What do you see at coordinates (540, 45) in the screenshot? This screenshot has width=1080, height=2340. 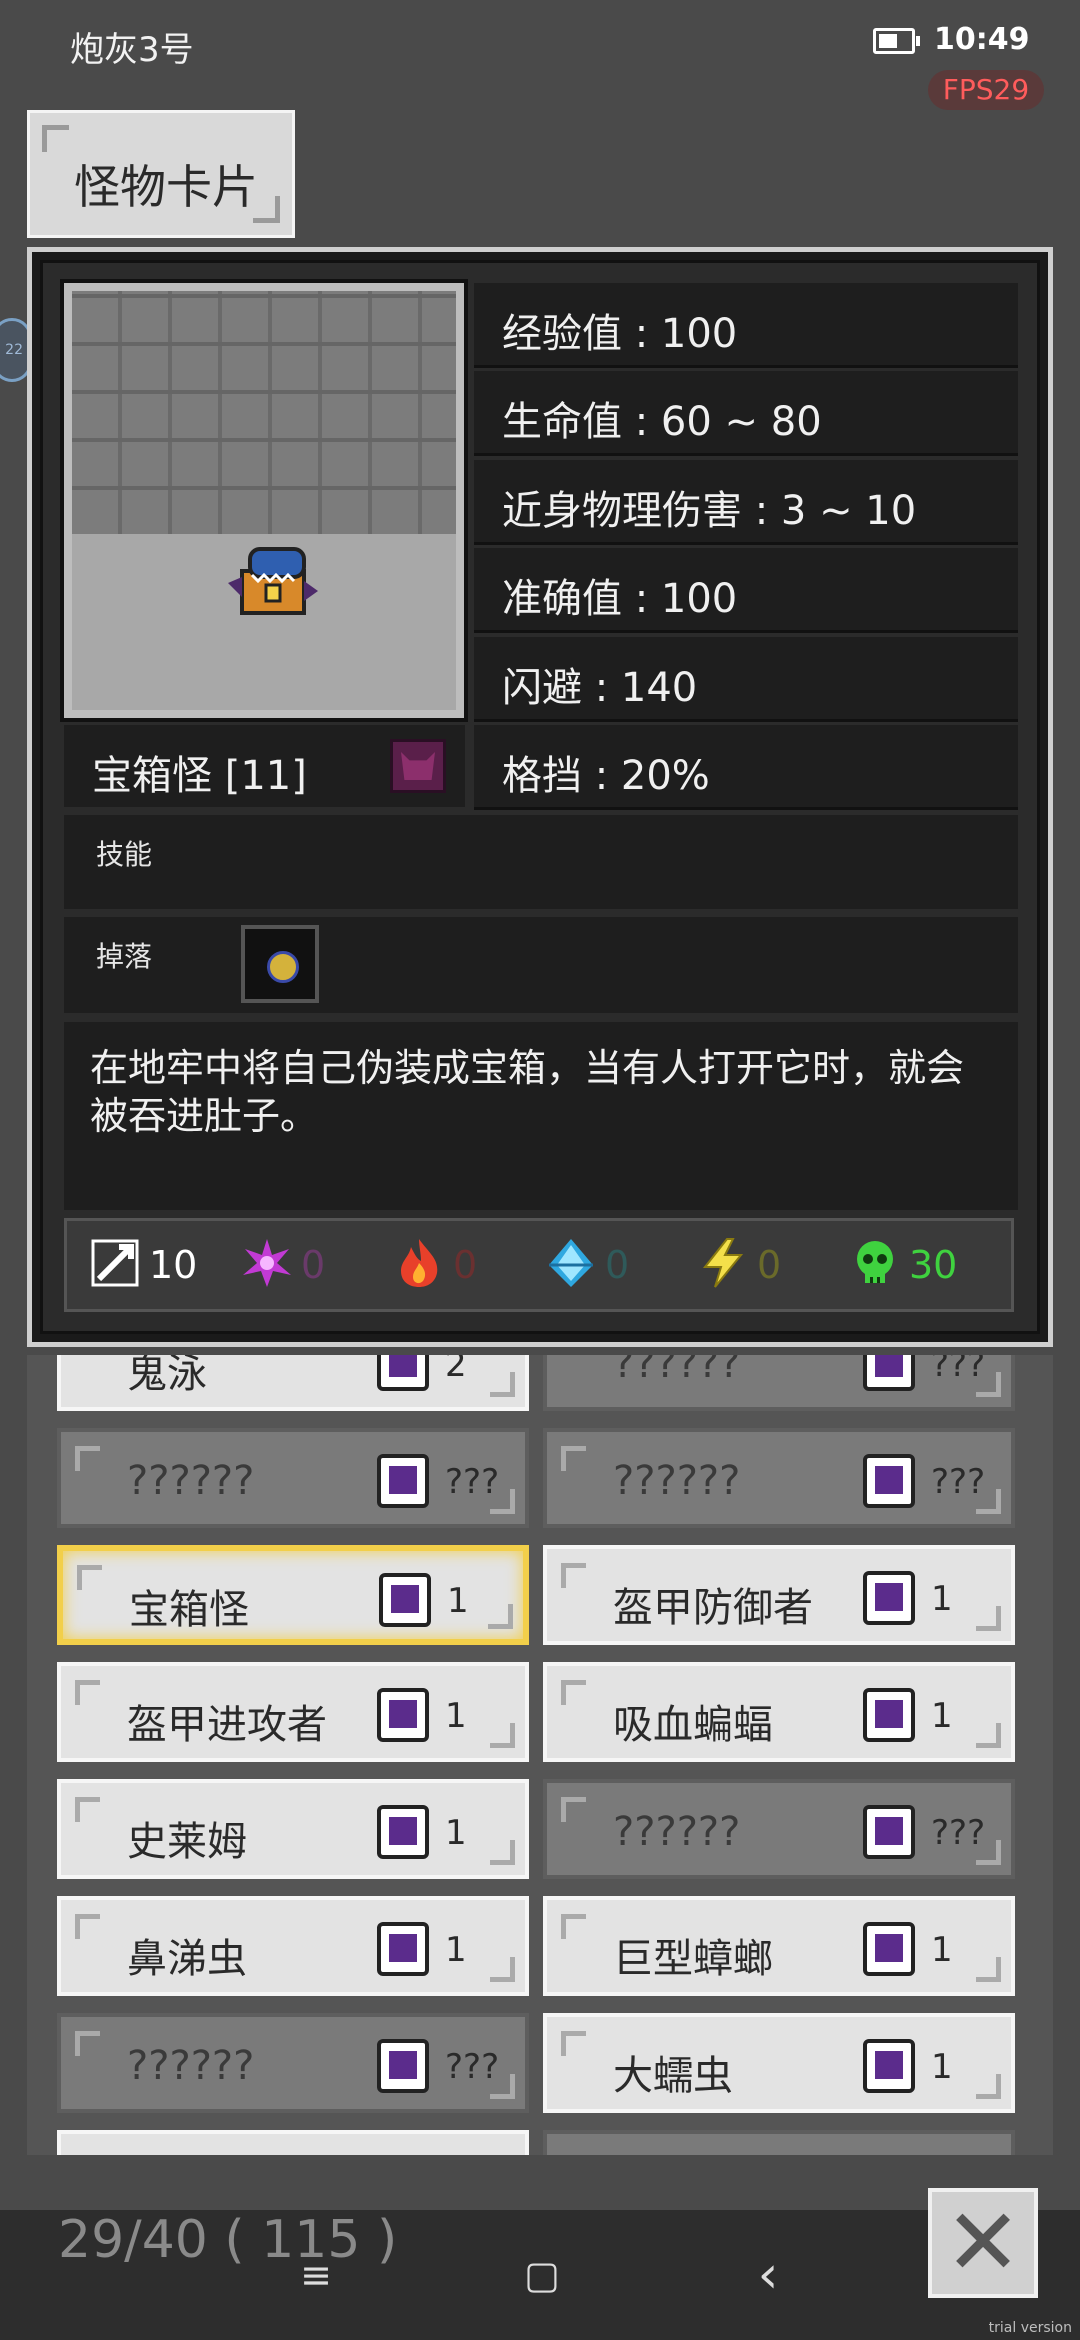 I see `status-bar: 炮灰3号 10:49` at bounding box center [540, 45].